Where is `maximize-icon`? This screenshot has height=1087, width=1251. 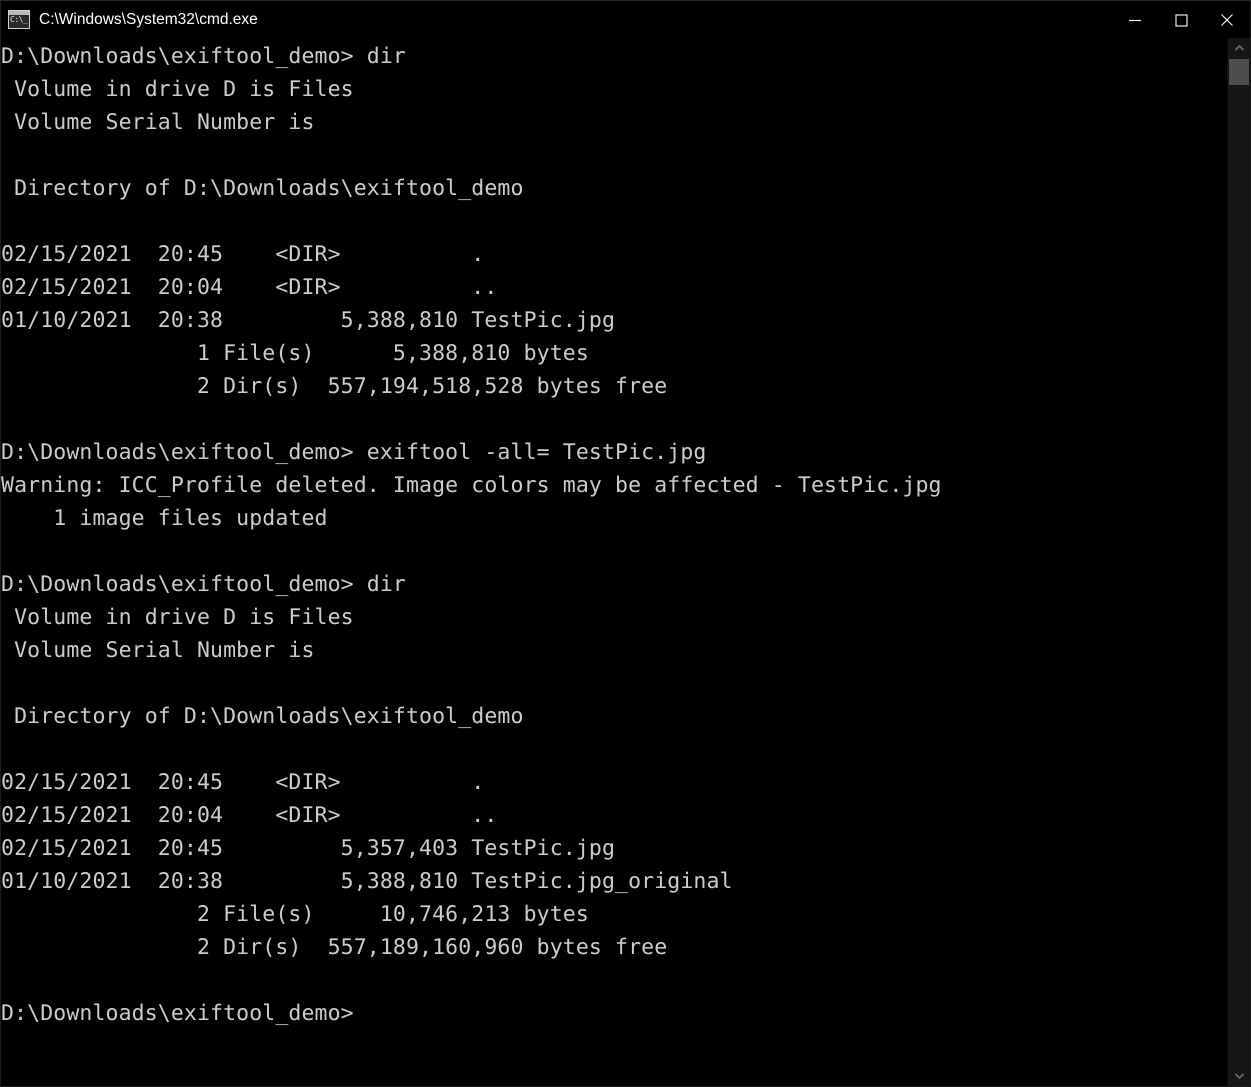 maximize-icon is located at coordinates (1181, 20).